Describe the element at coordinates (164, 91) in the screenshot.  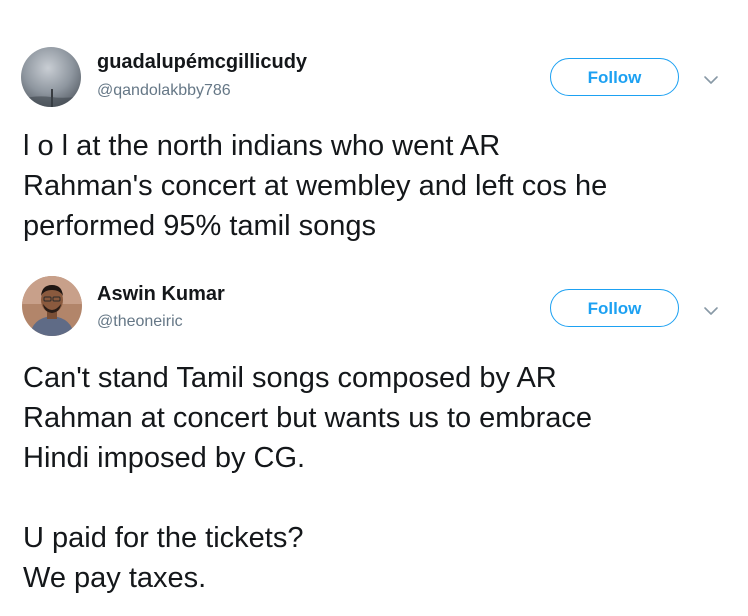
I see `user-handle: @qandolakbby786` at that location.